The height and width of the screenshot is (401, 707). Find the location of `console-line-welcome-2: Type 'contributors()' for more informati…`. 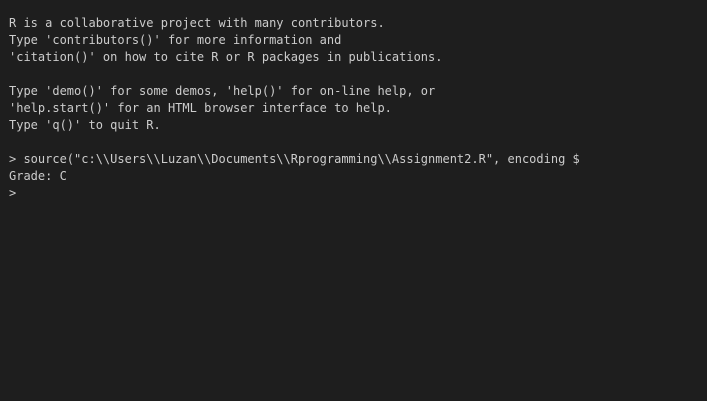

console-line-welcome-2: Type 'contributors()' for more informati… is located at coordinates (175, 40).